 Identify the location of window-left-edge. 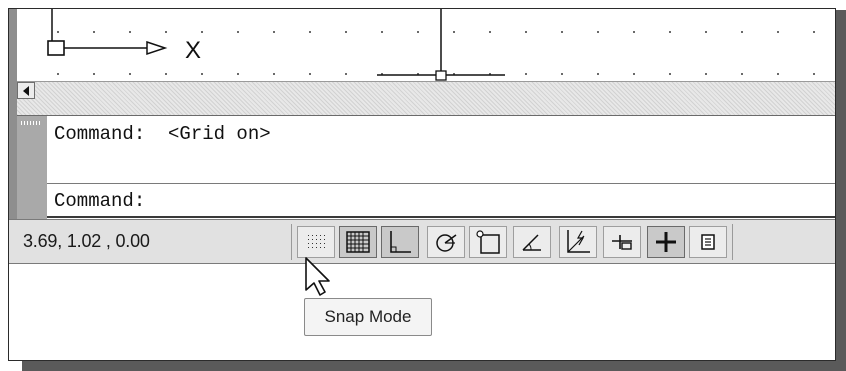
(13, 114).